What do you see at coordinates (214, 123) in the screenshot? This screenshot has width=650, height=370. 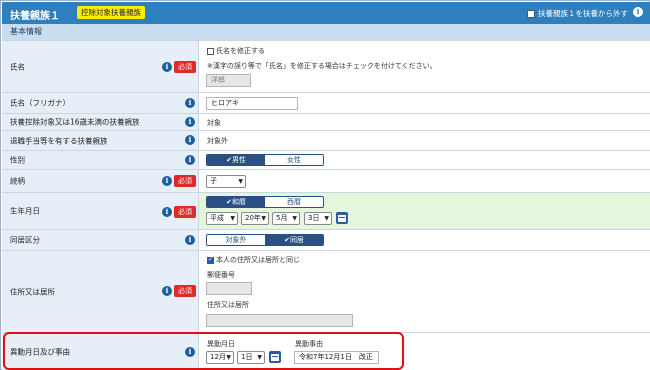 I see `under16-value: 対象` at bounding box center [214, 123].